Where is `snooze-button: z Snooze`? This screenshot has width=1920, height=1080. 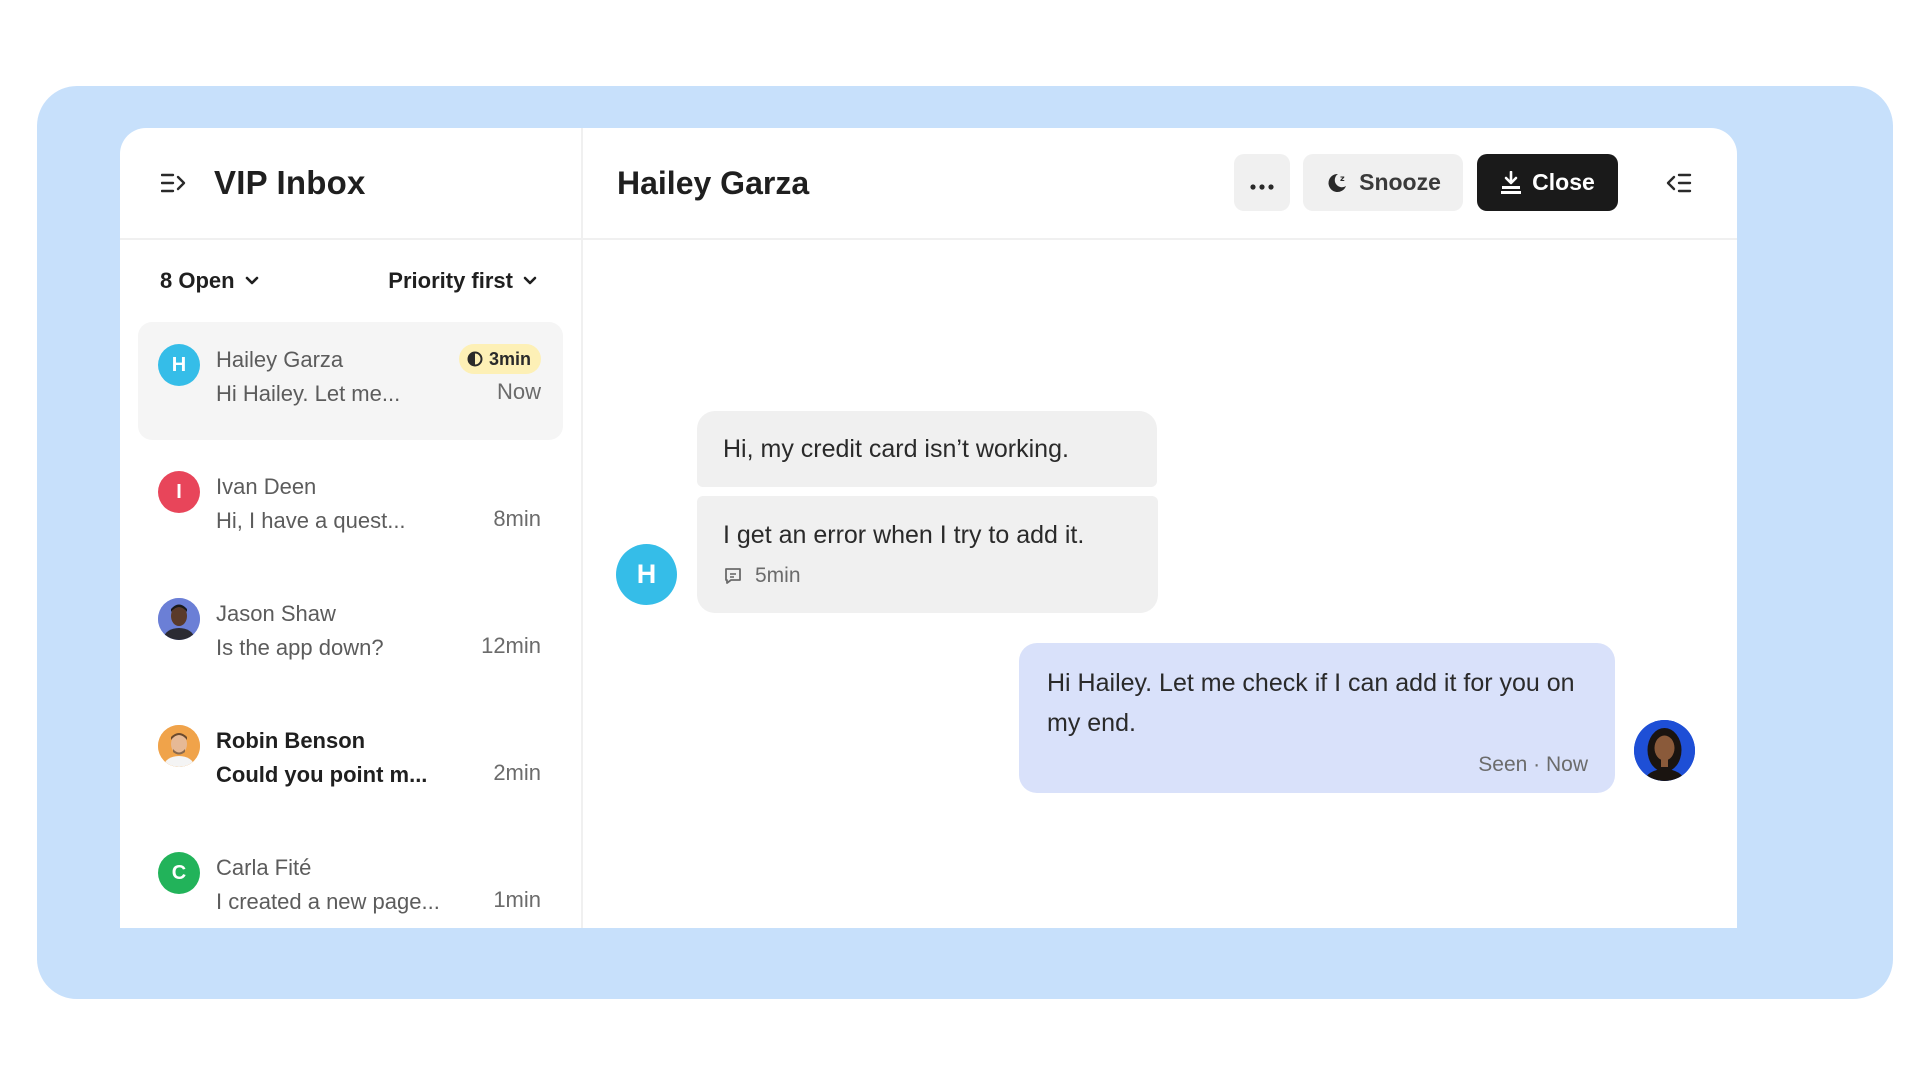 snooze-button: z Snooze is located at coordinates (1383, 182).